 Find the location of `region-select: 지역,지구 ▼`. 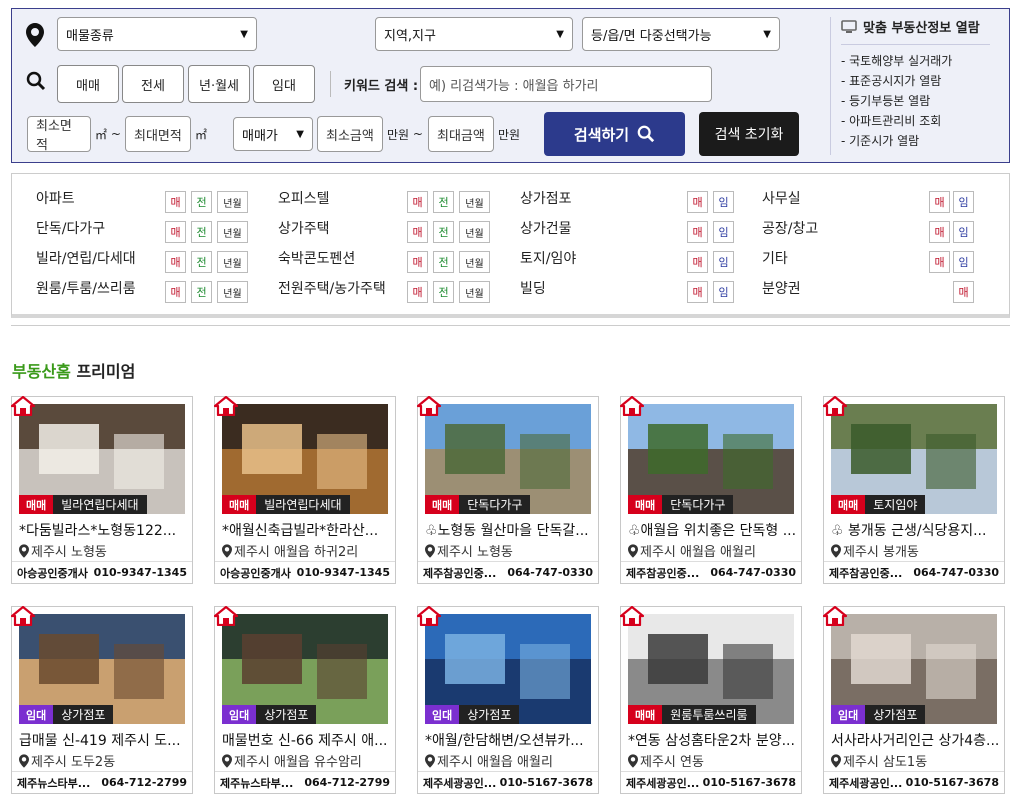

region-select: 지역,지구 ▼ is located at coordinates (474, 34).